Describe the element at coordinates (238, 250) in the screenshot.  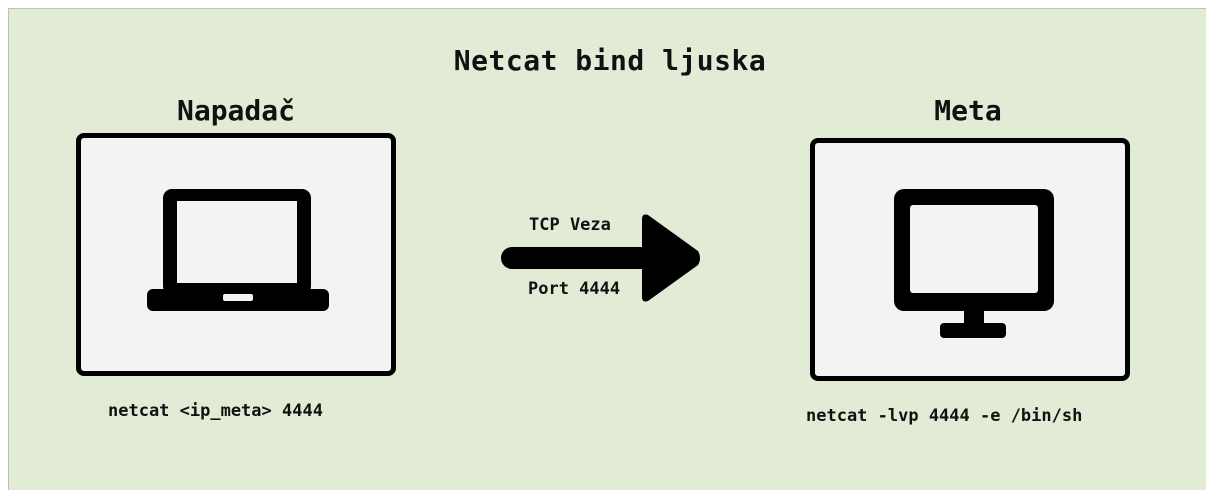
I see `laptop-icon` at that location.